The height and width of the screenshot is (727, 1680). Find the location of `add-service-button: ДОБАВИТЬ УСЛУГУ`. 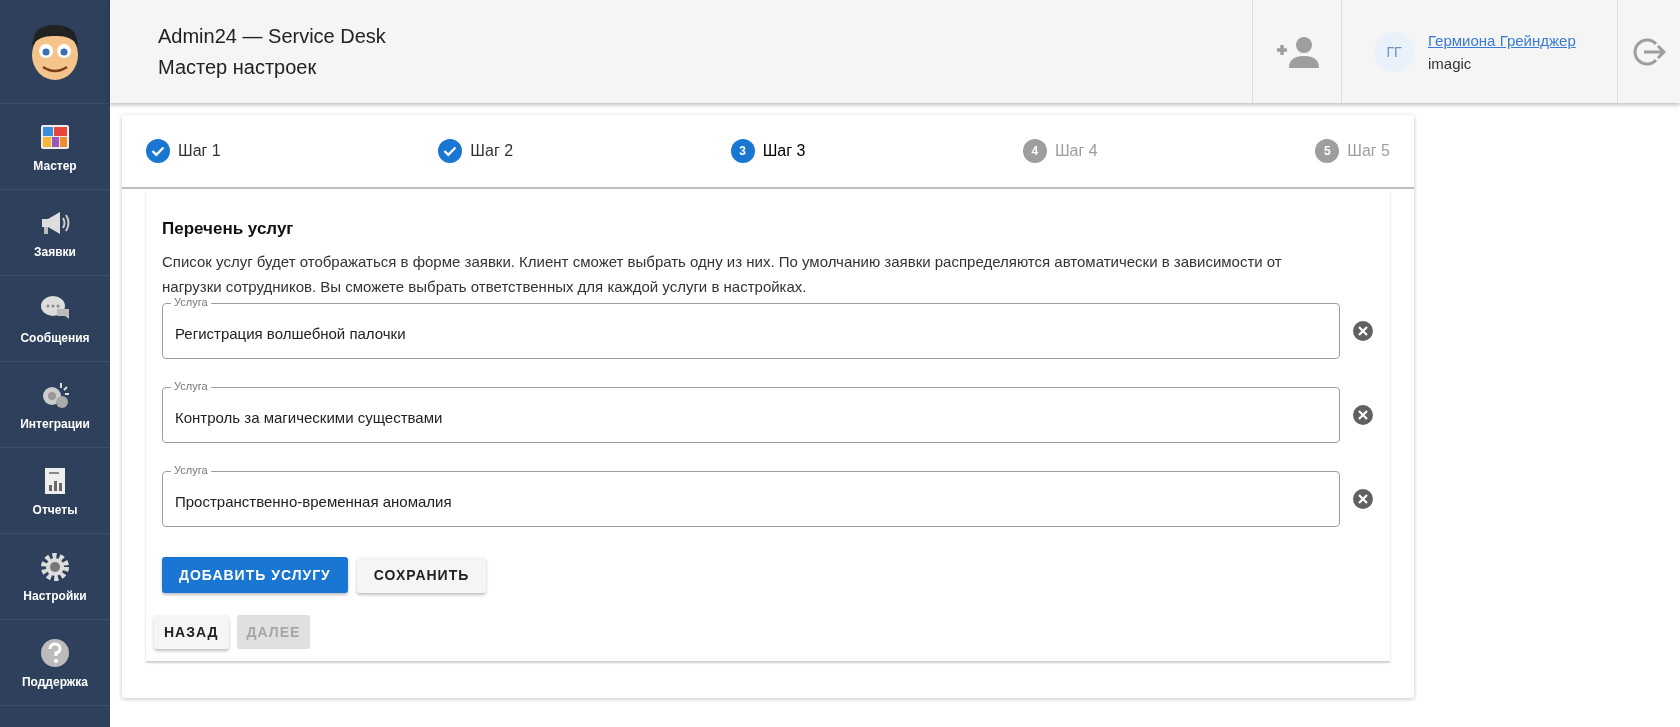

add-service-button: ДОБАВИТЬ УСЛУГУ is located at coordinates (255, 575).